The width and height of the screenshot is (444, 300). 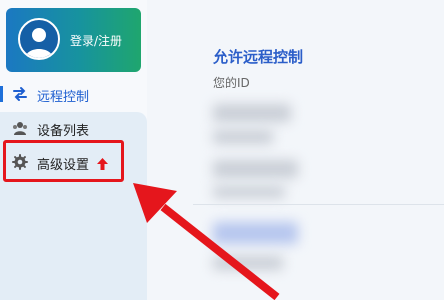 What do you see at coordinates (20, 94) in the screenshot?
I see `swap-arrows-icon` at bounding box center [20, 94].